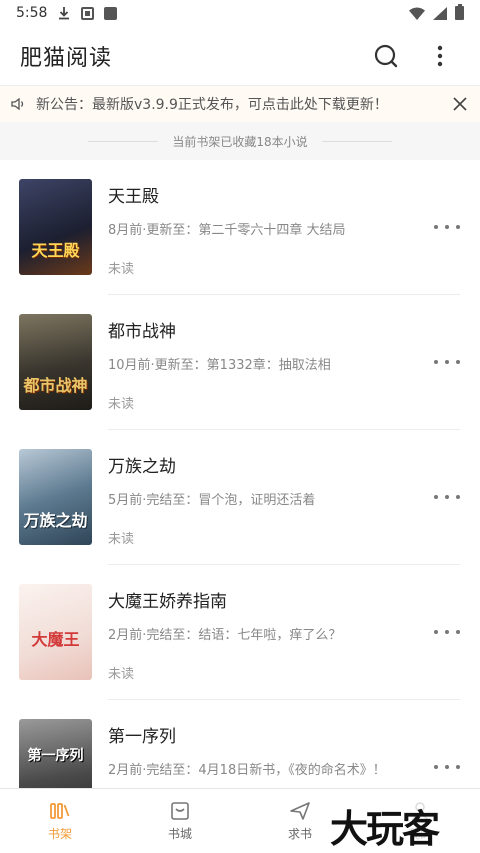  Describe the element at coordinates (219, 365) in the screenshot. I see `book-update: 10月前·更新至：第1332章：抽取法相` at that location.